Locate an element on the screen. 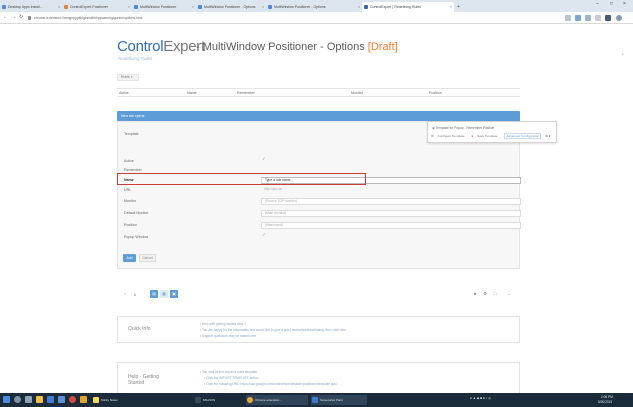 This screenshot has height=407, width=633. monitor-label: Monitor is located at coordinates (130, 201).